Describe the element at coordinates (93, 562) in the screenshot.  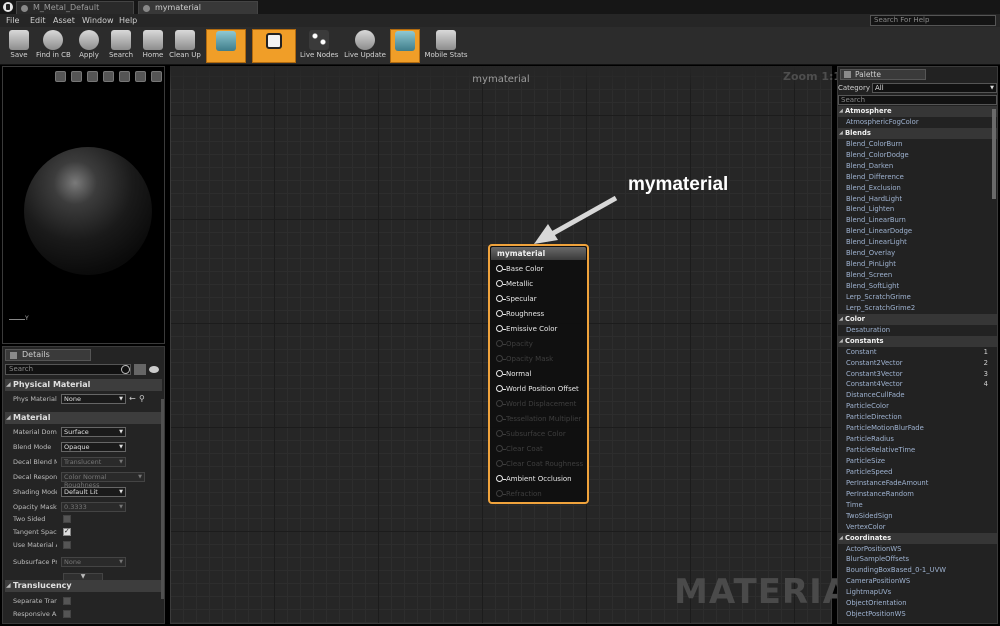
I see `subsurface-profile-dropdown: None` at that location.